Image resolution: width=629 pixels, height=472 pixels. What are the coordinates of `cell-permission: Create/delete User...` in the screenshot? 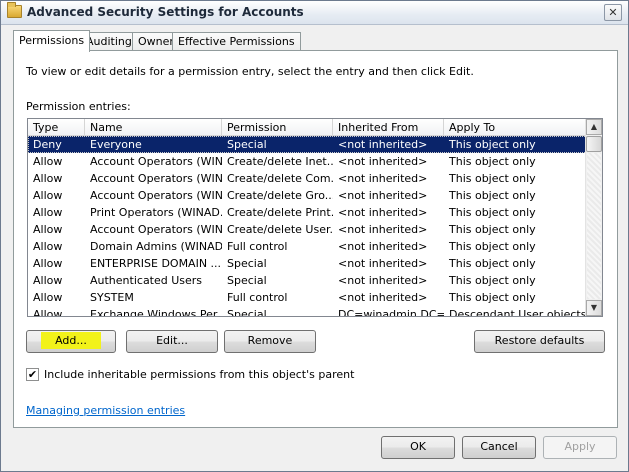 It's located at (280, 229).